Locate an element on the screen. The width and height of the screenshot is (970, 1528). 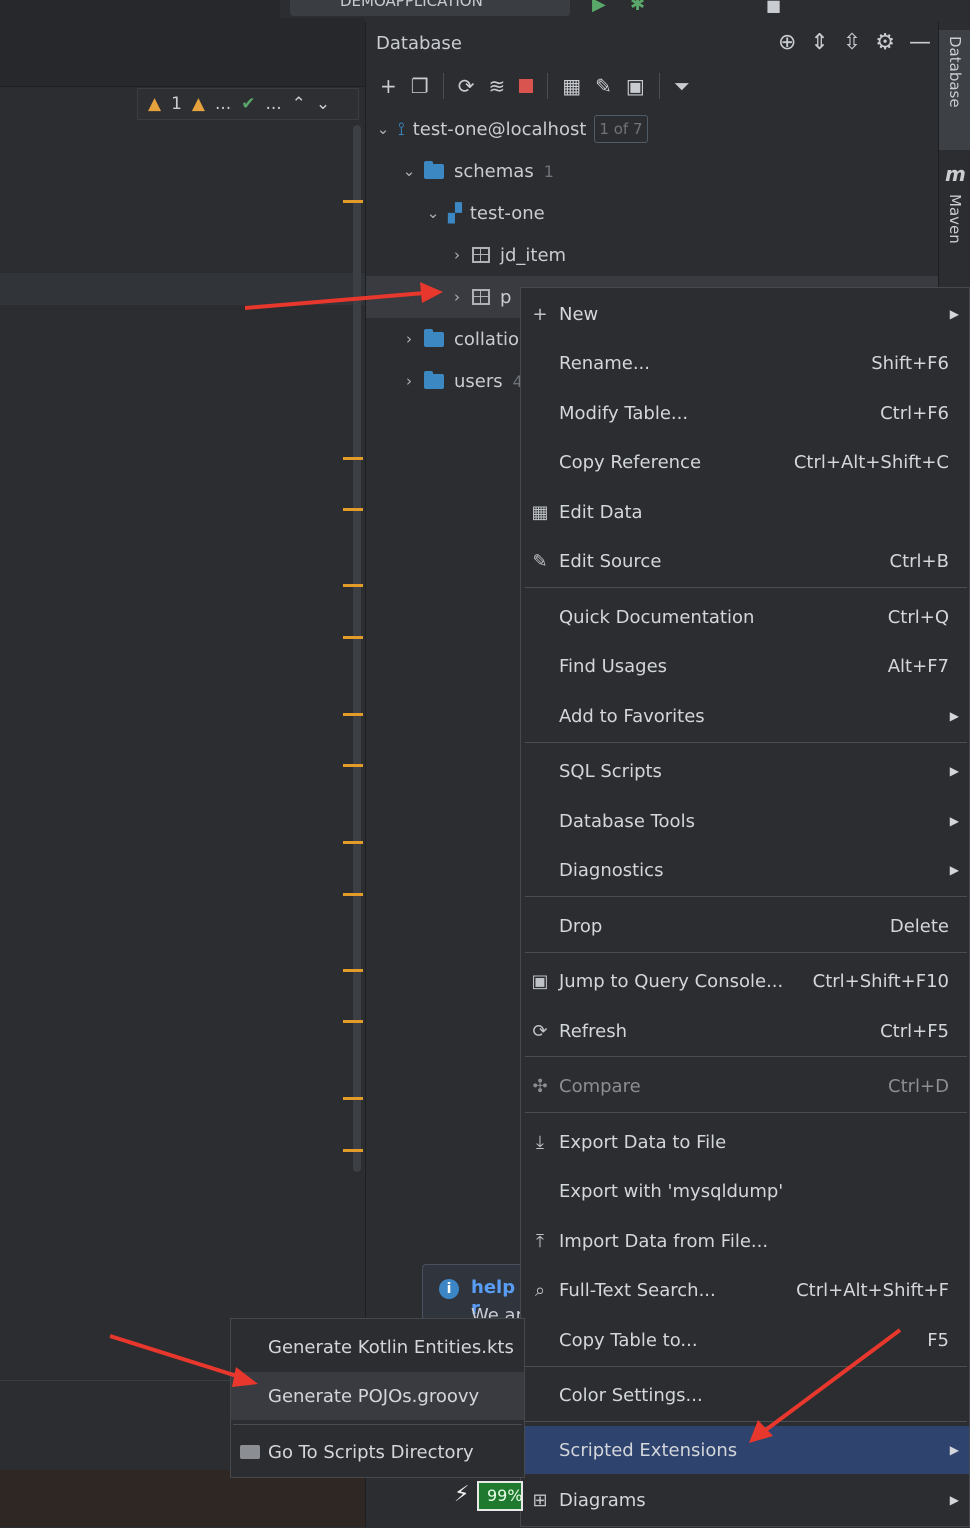
minimize-icon: — is located at coordinates (920, 42).